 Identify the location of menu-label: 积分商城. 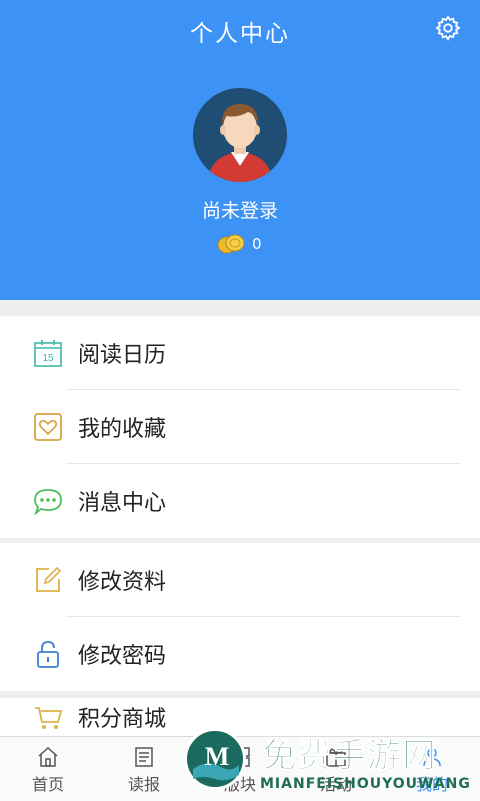
(122, 719).